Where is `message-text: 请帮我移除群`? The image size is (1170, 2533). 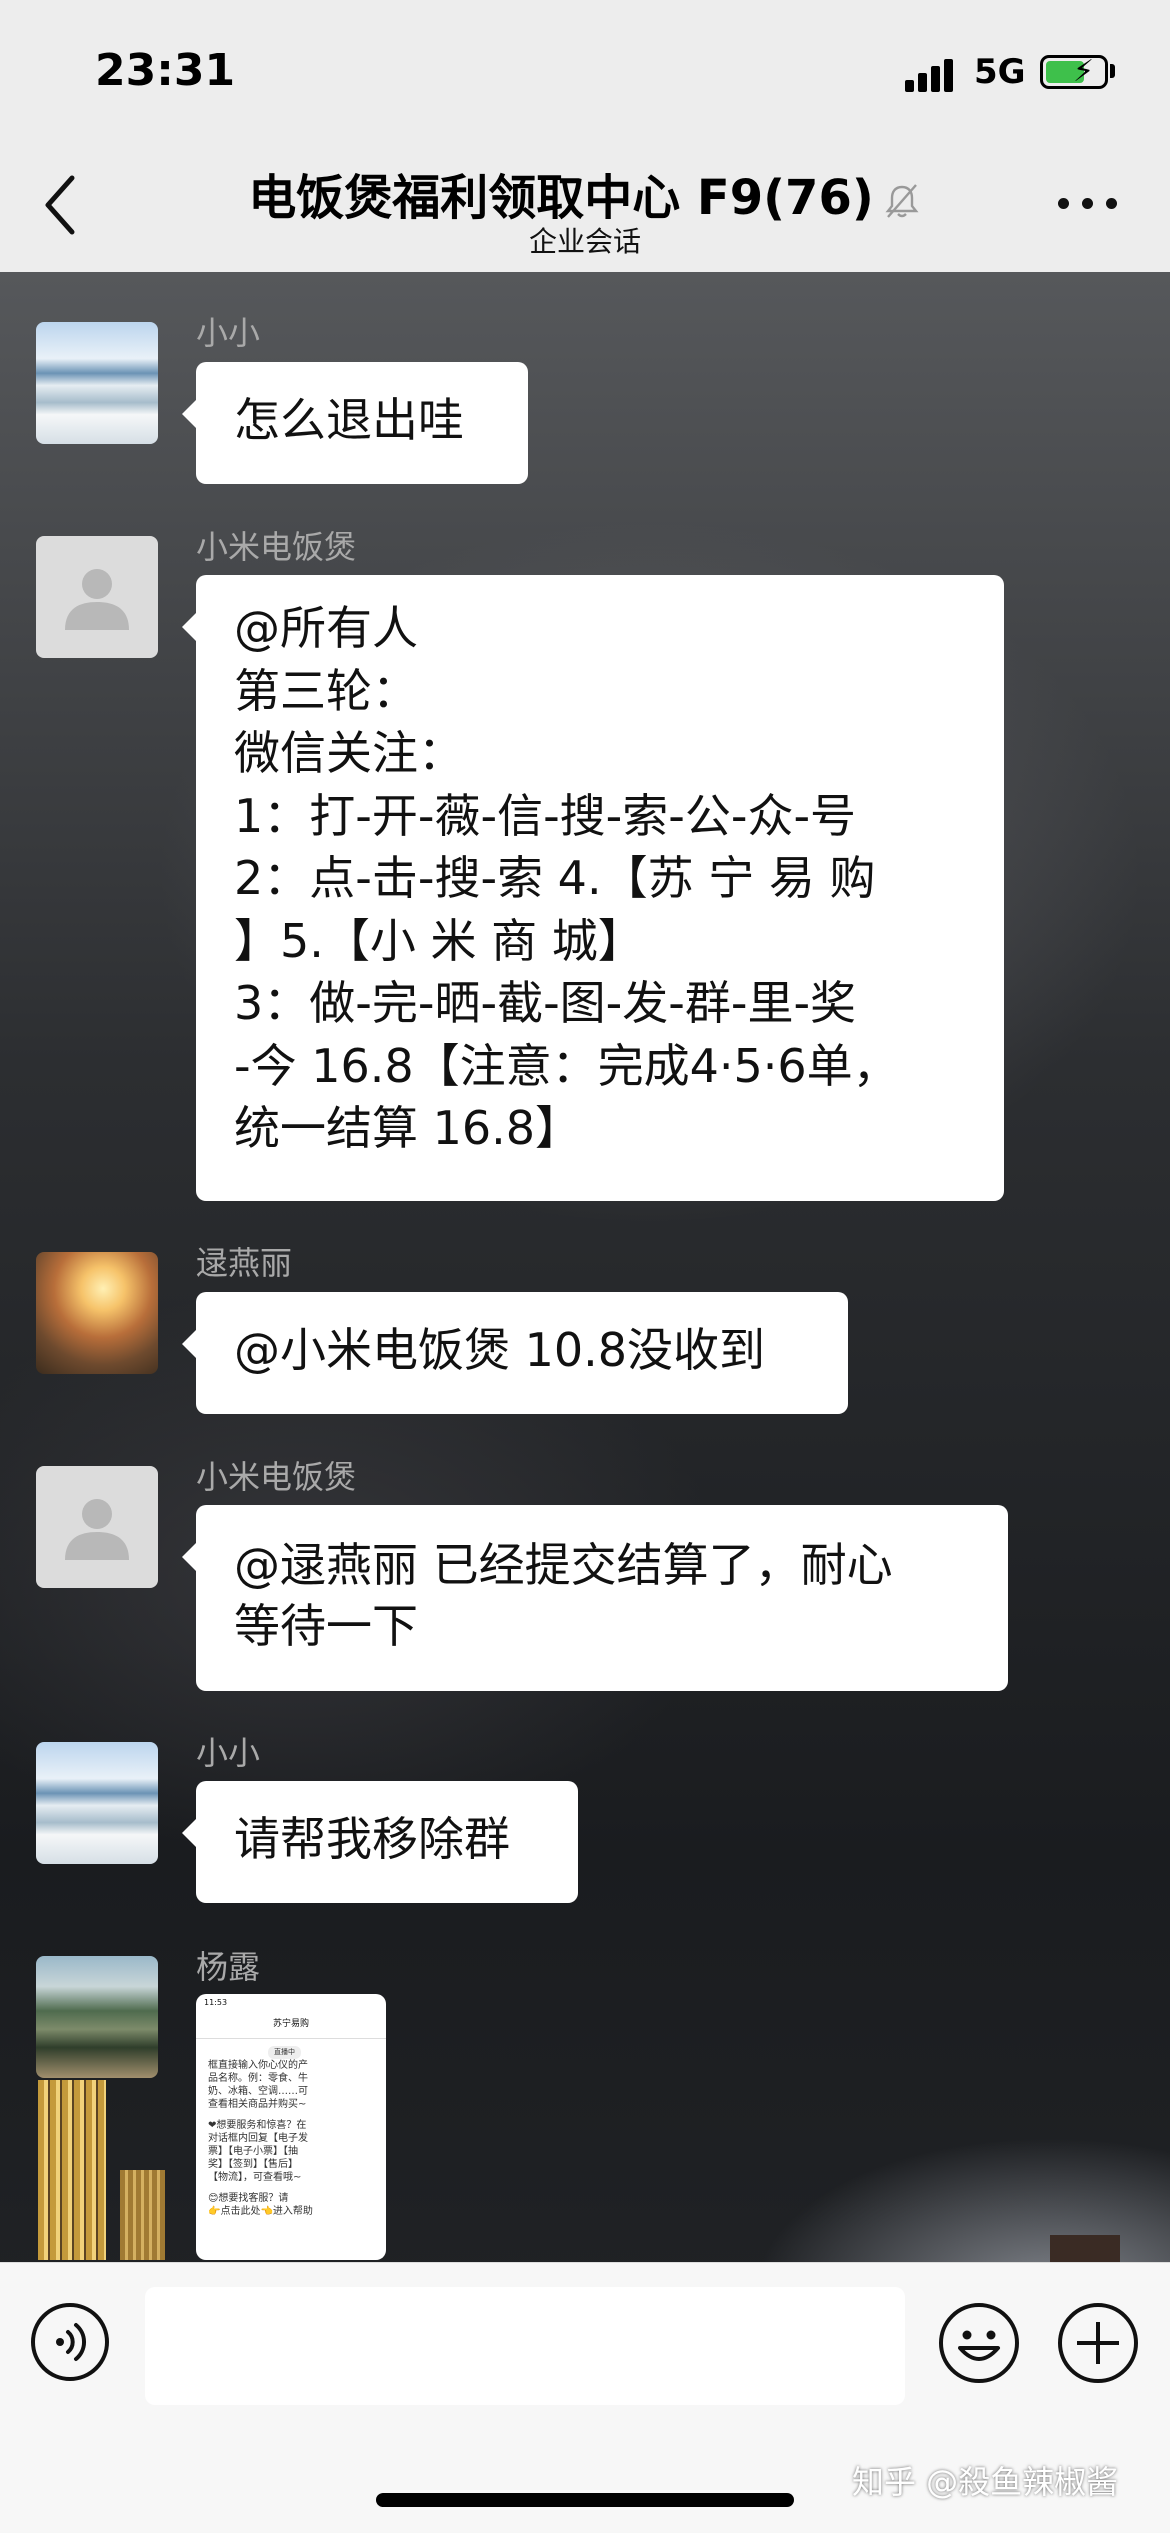 message-text: 请帮我移除群 is located at coordinates (372, 1839).